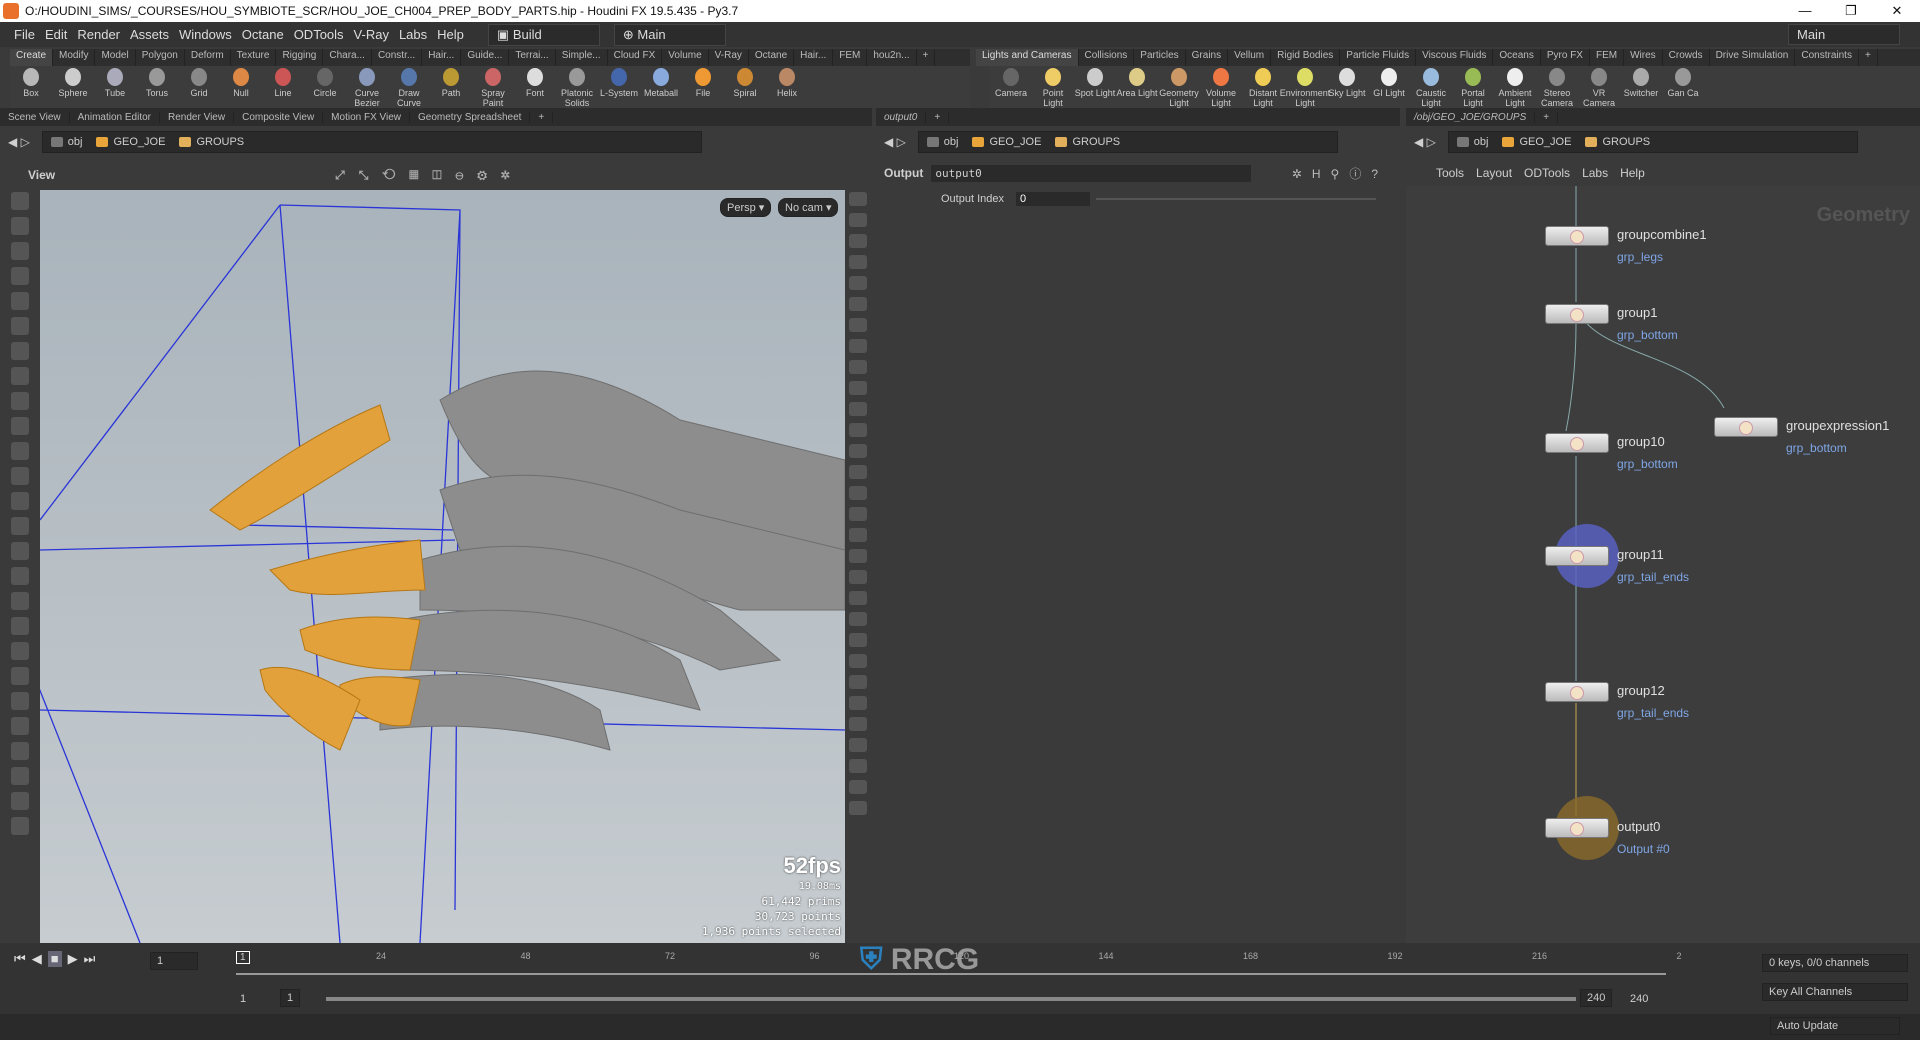 This screenshot has width=1920, height=1040. Describe the element at coordinates (1577, 443) in the screenshot. I see `node-group10` at that location.